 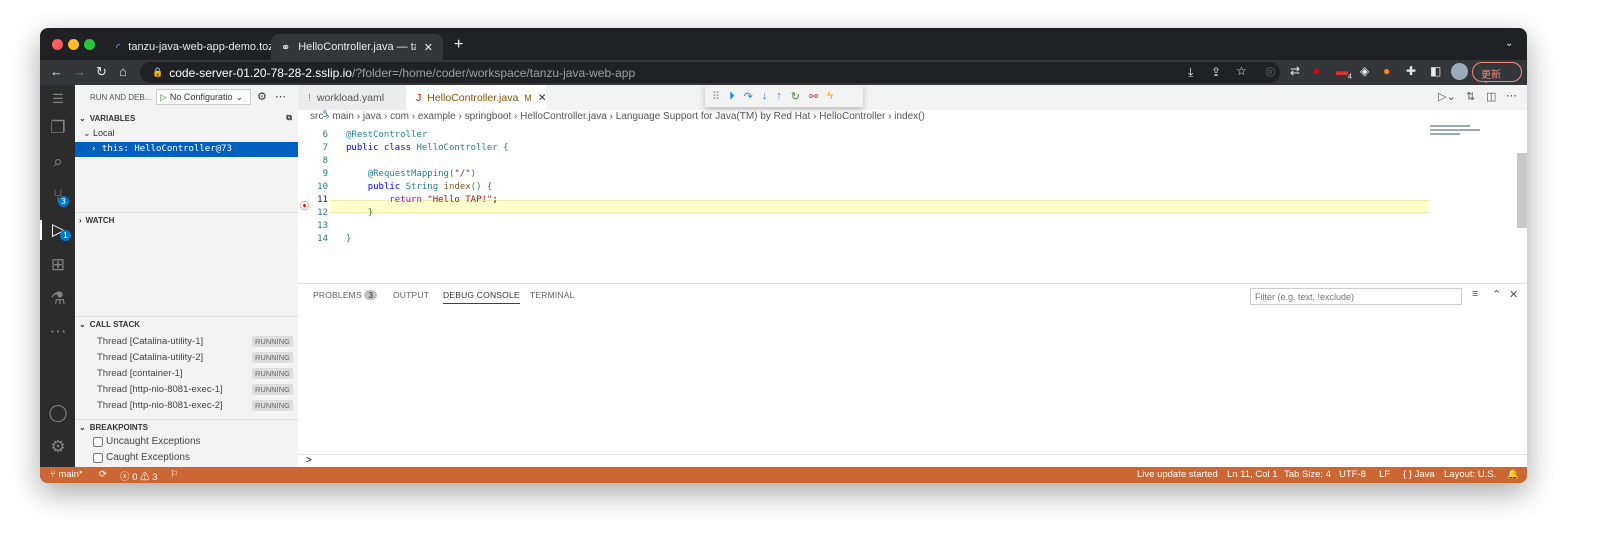 What do you see at coordinates (437, 116) in the screenshot?
I see `breadcrumb-item: example` at bounding box center [437, 116].